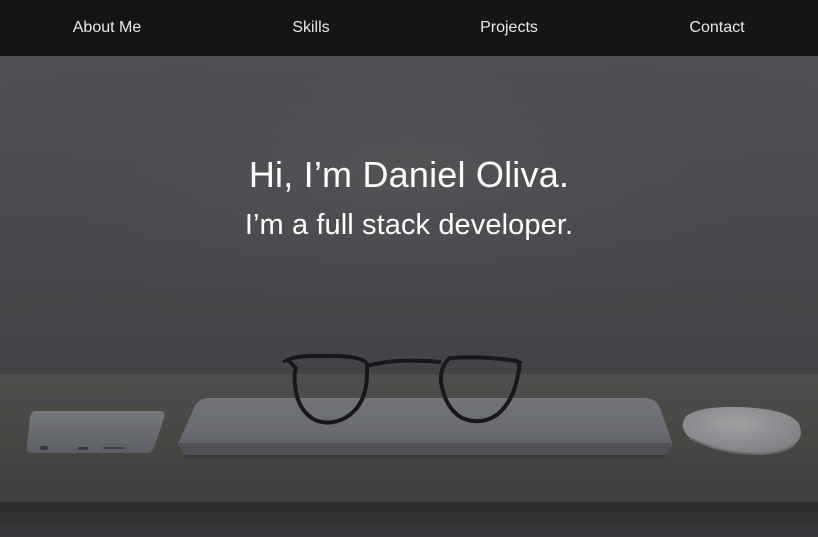 This screenshot has width=818, height=537. What do you see at coordinates (409, 28) in the screenshot?
I see `top-navbar: About Me Skills Projects Contact` at bounding box center [409, 28].